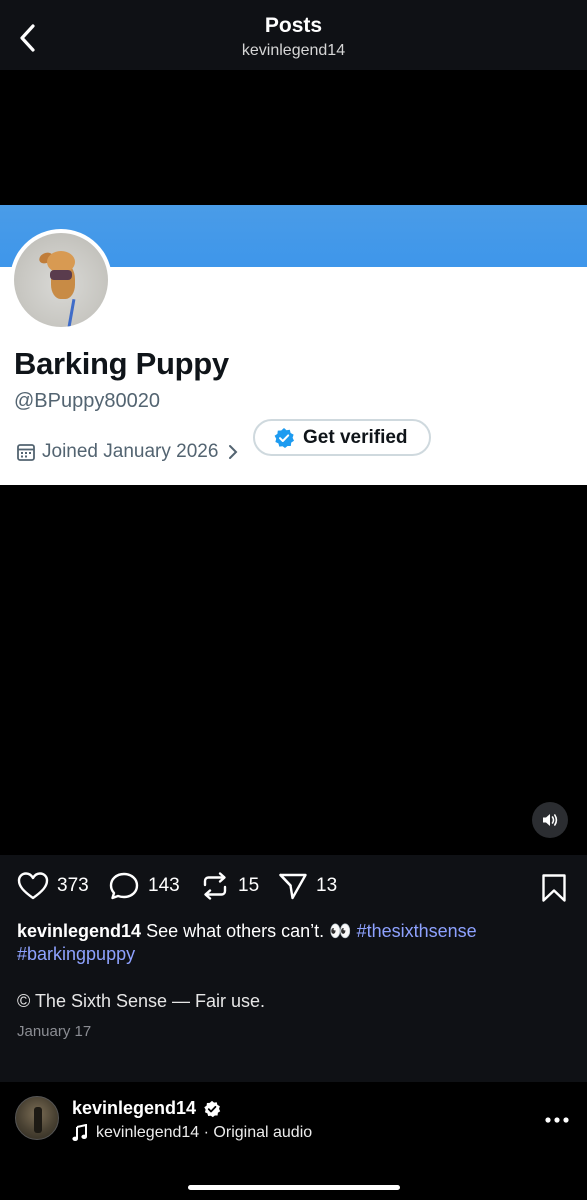  Describe the element at coordinates (293, 25) in the screenshot. I see `page-title: Posts` at that location.